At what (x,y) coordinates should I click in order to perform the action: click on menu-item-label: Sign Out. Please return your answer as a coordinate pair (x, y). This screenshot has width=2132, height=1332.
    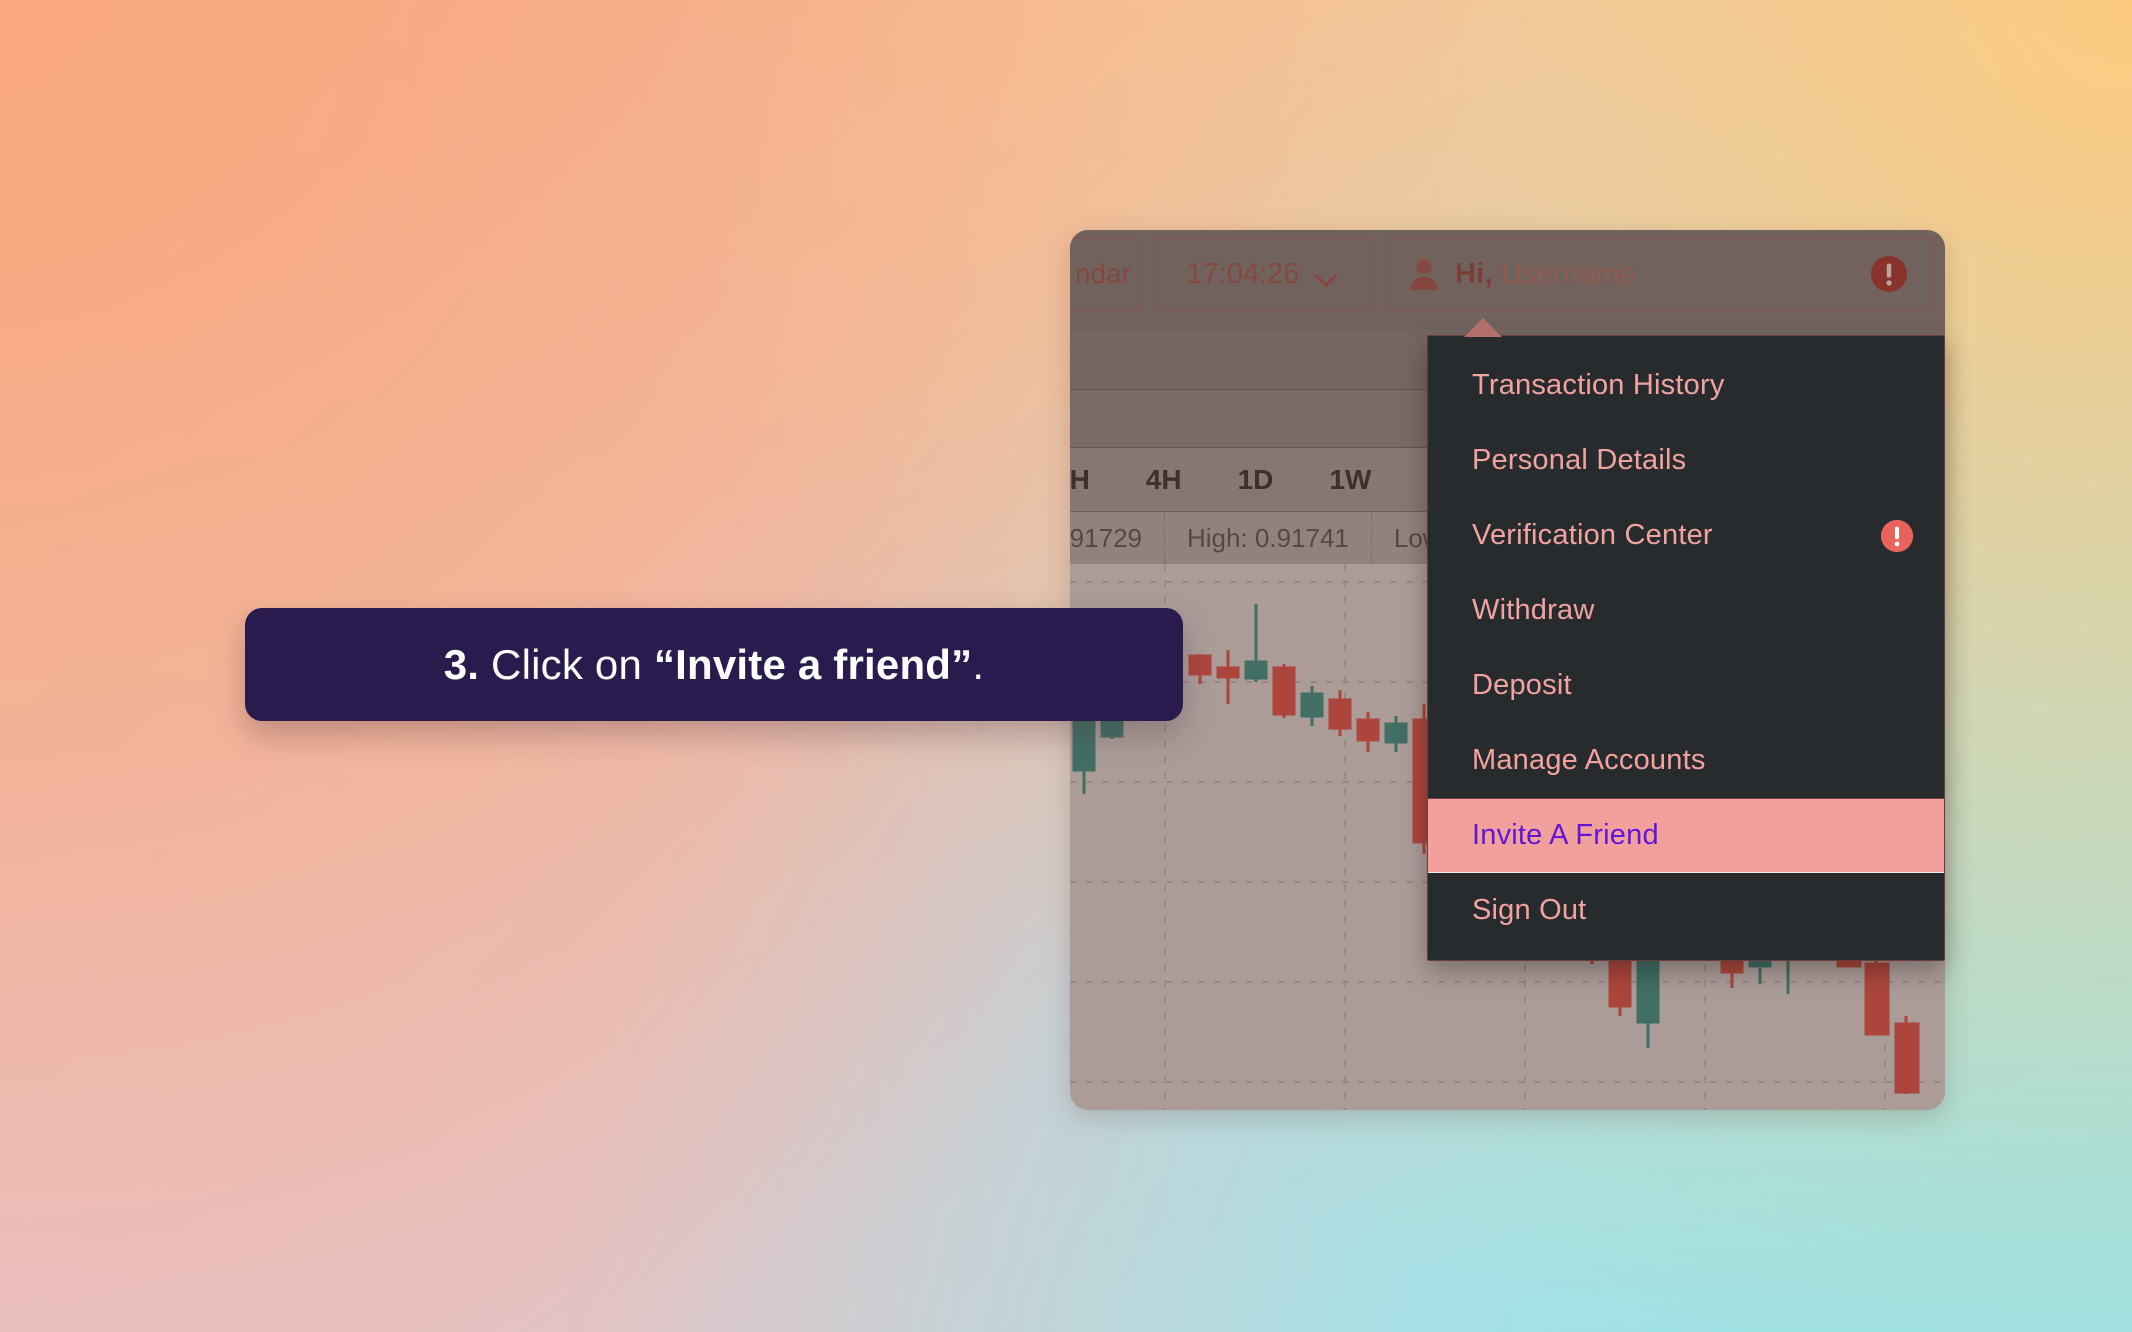
    Looking at the image, I should click on (1529, 910).